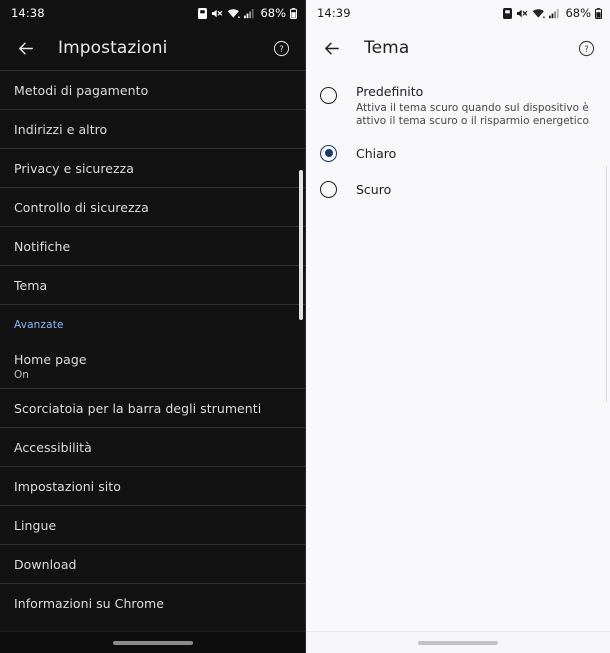 The height and width of the screenshot is (653, 610). Describe the element at coordinates (390, 91) in the screenshot. I see `option-label: Predefinito` at that location.